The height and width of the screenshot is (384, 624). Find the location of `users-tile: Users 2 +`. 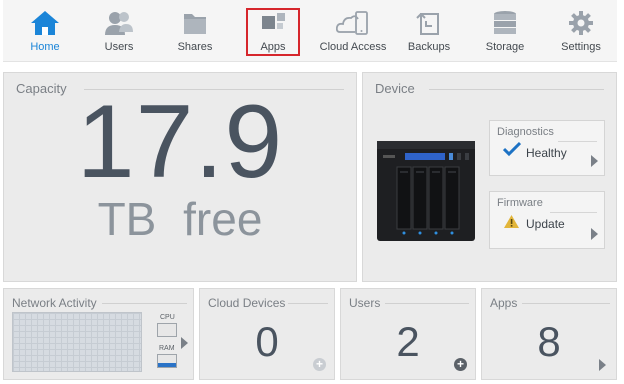

users-tile: Users 2 + is located at coordinates (408, 334).